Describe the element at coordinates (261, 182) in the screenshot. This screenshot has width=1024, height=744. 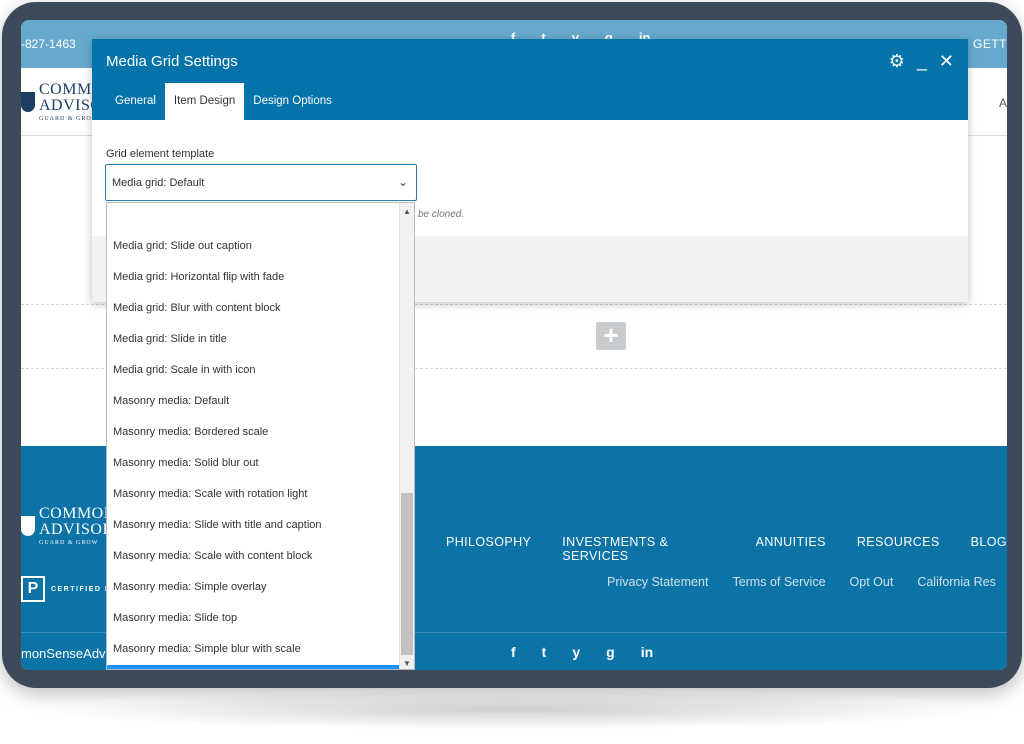
I see `grid-template-select: Media grid: Default ⌄` at that location.